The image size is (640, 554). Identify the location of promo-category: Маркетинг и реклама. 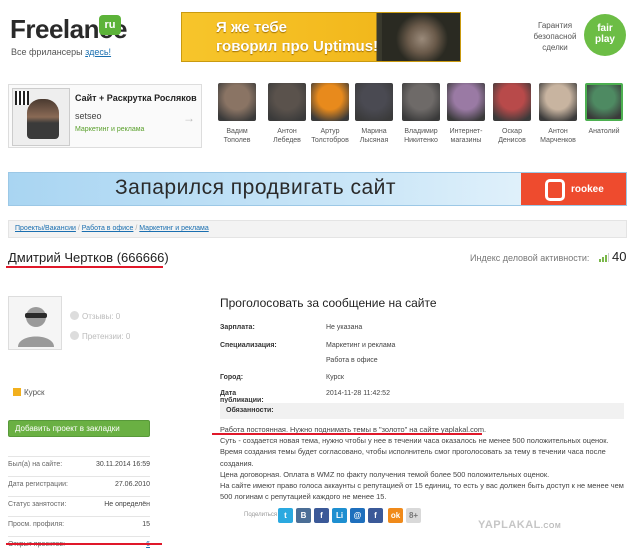
(110, 129).